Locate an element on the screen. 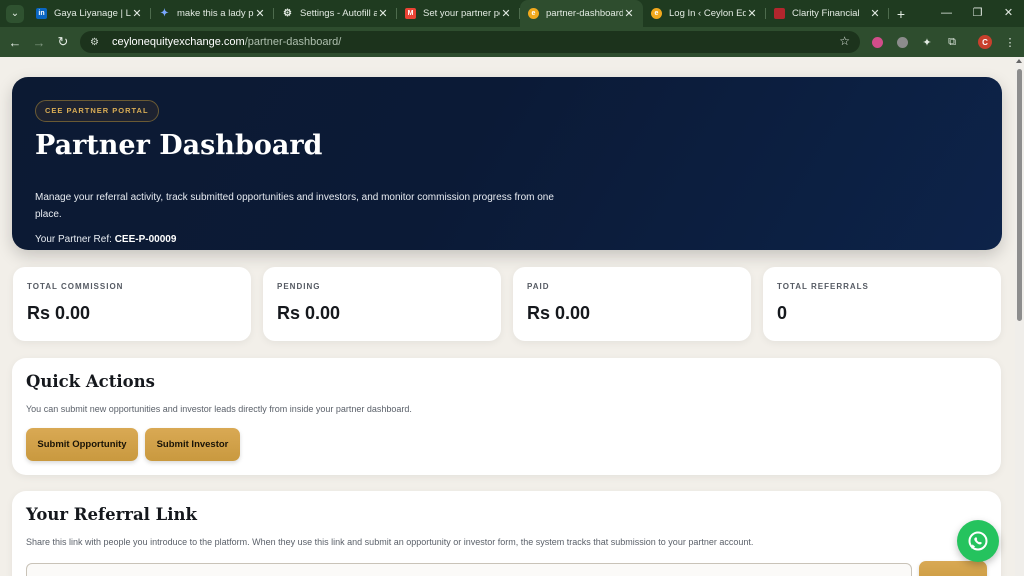  whatsapp-icon is located at coordinates (978, 541).